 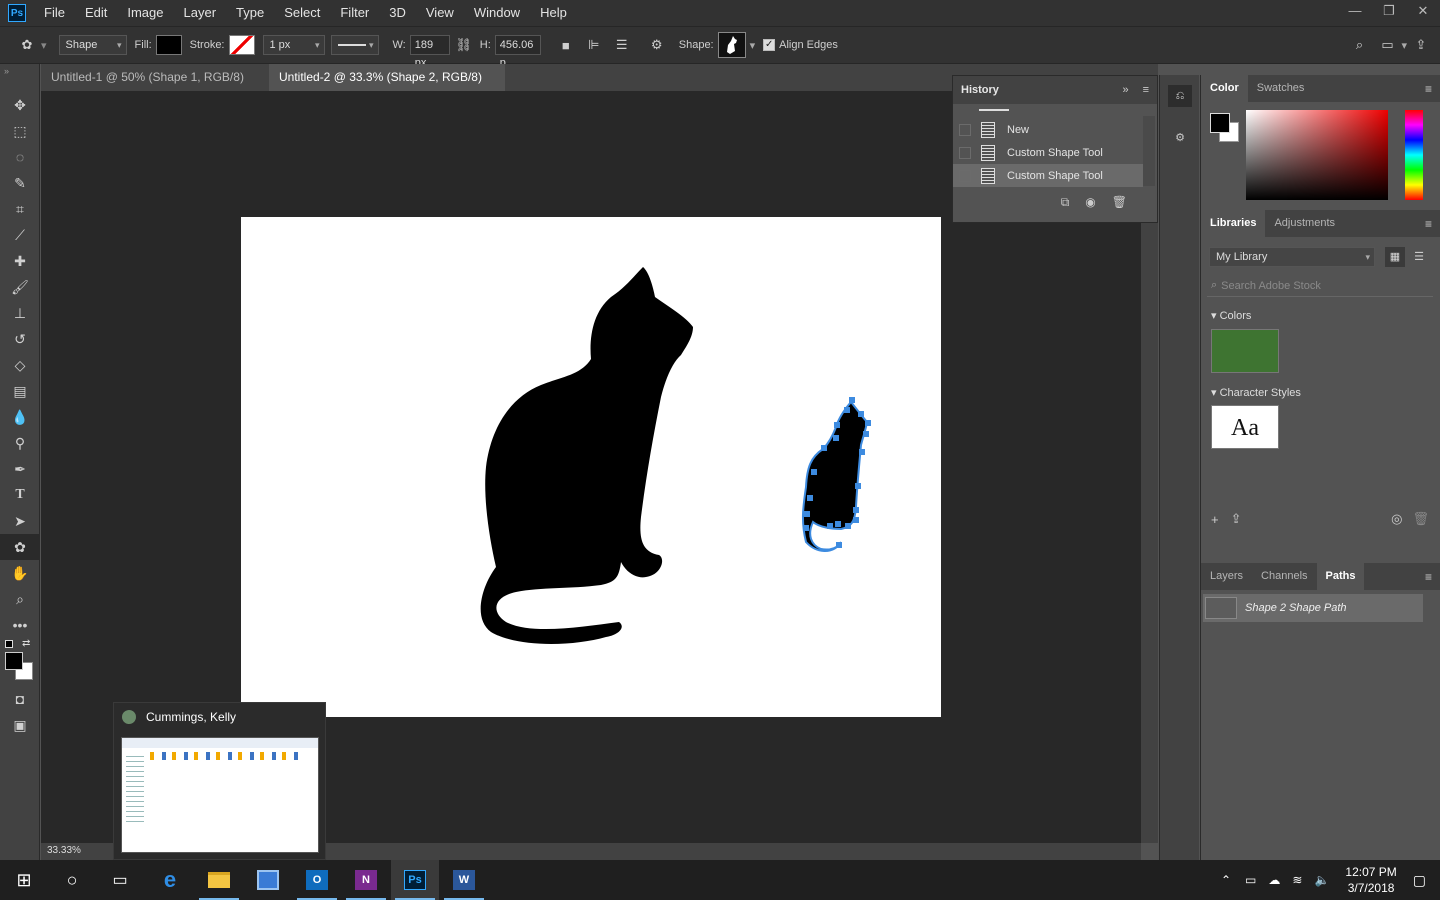 What do you see at coordinates (14, 661) in the screenshot?
I see `foreground-color-swatch` at bounding box center [14, 661].